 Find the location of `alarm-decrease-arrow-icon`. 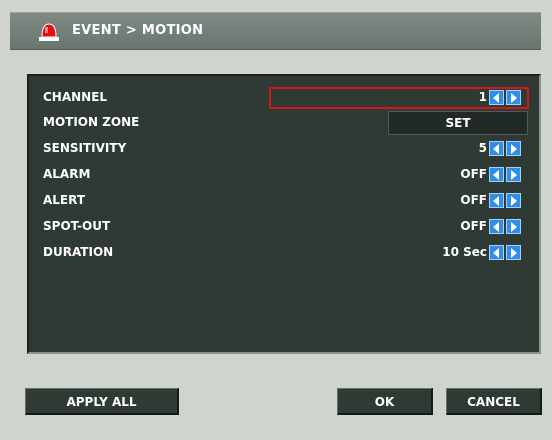

alarm-decrease-arrow-icon is located at coordinates (496, 174).